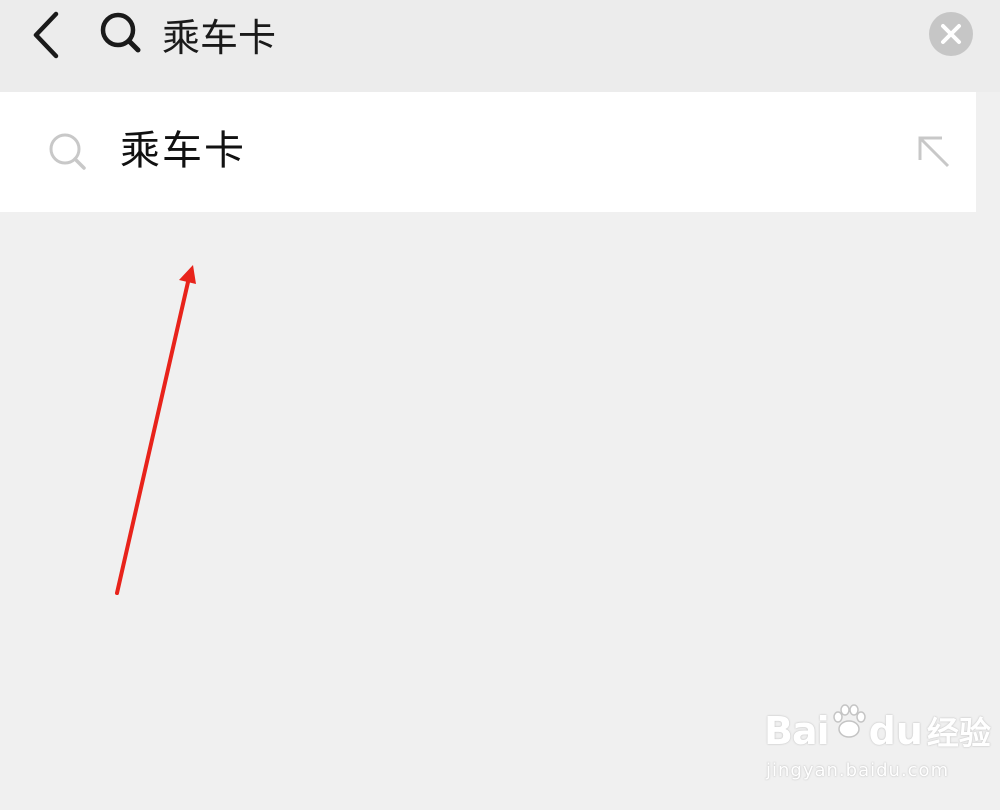  I want to click on suggestion-label: 乘车卡, so click(183, 151).